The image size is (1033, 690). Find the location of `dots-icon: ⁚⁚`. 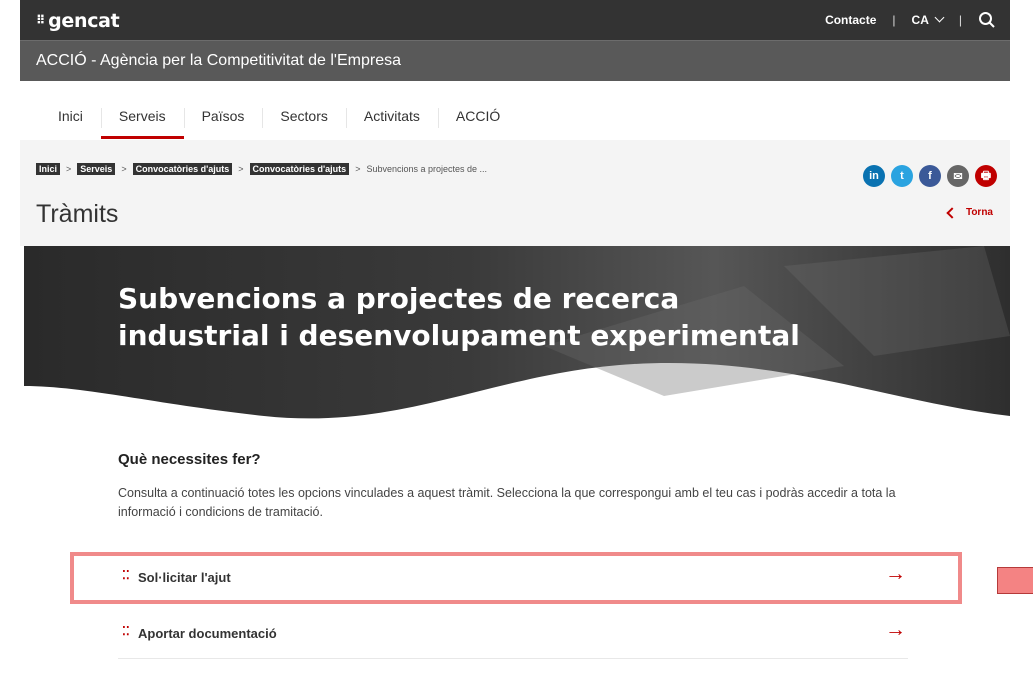

dots-icon: ⁚⁚ is located at coordinates (126, 631).